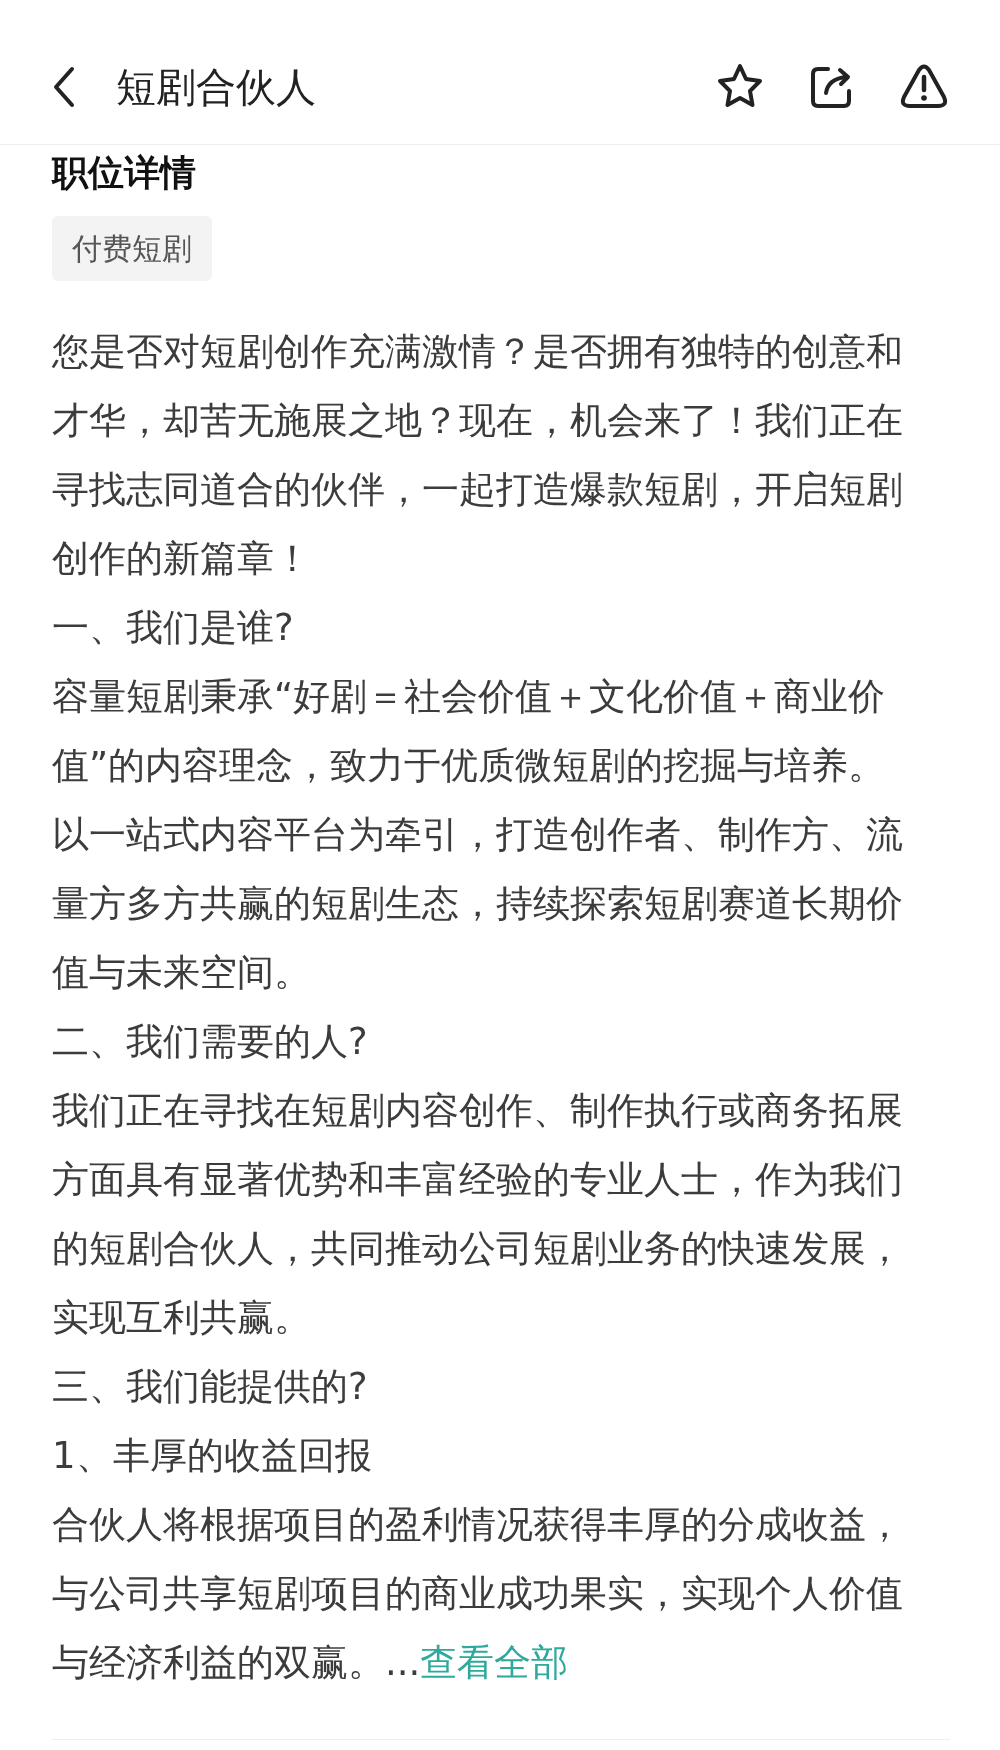  I want to click on paragraph: 合伙人将根据项目的盈利情况获得丰厚的分成收益，与公司共享短剧项目的商业成功果实，实现个人价值与经济利益的双赢。...查看全部, so click(478, 1594).